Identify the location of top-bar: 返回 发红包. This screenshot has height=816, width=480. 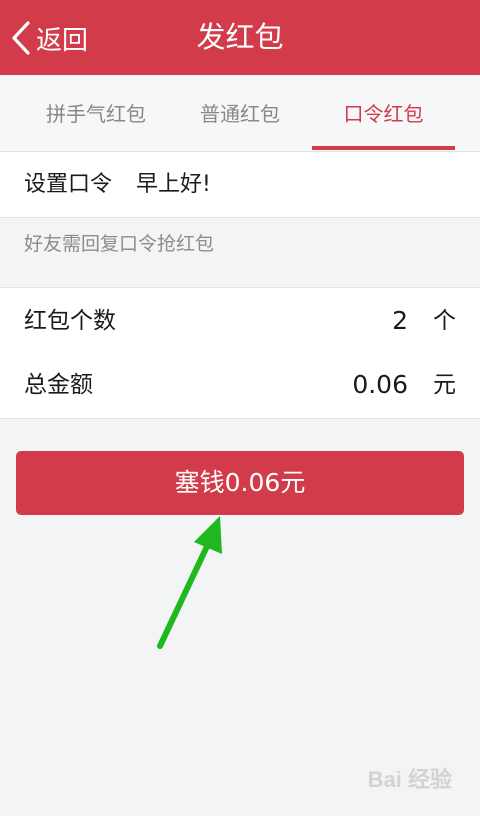
(240, 37).